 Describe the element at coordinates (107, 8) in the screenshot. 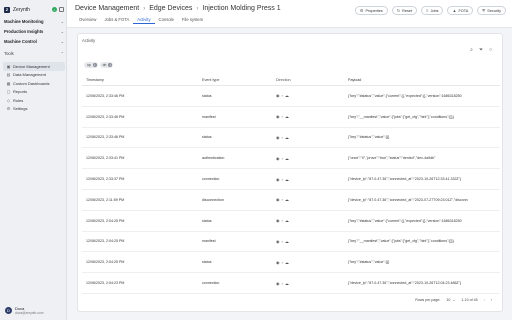

I see `breadcrumb-item-device-management: Device Management` at that location.